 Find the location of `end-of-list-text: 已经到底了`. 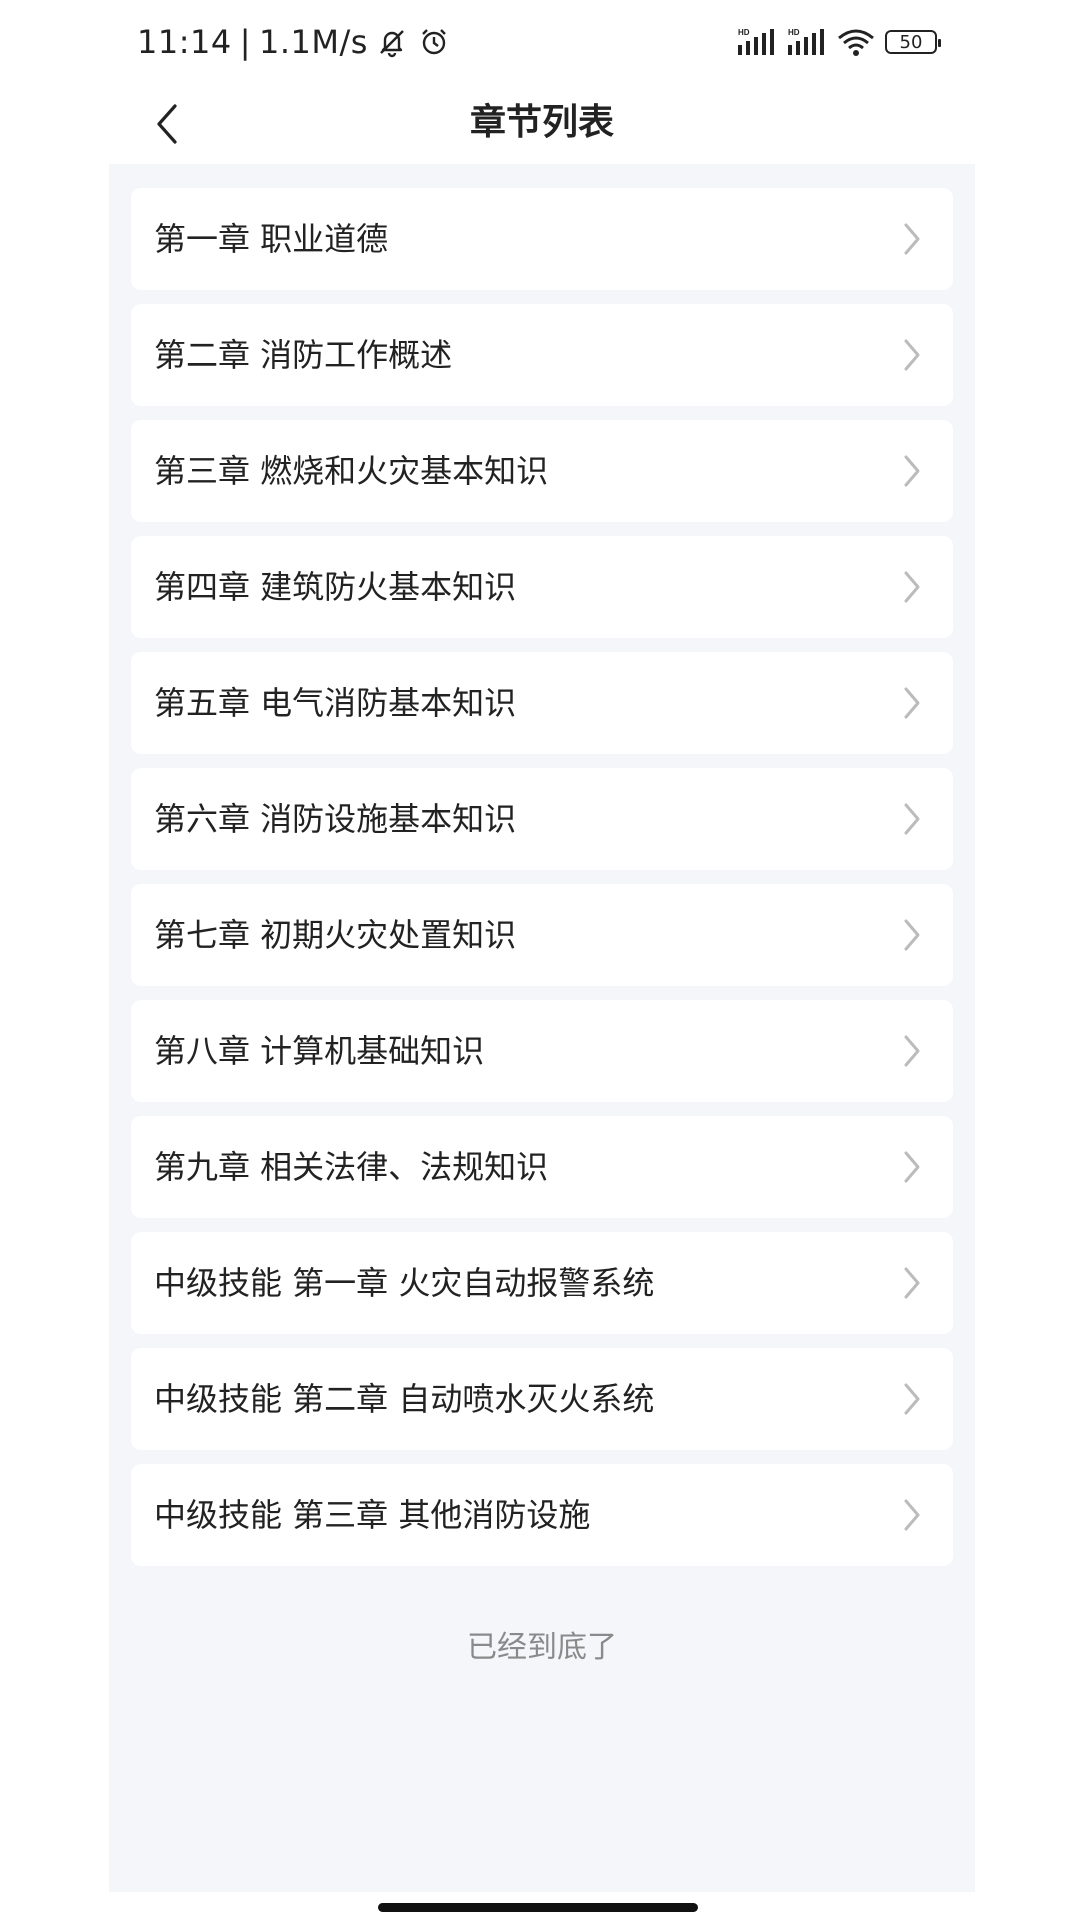

end-of-list-text: 已经到底了 is located at coordinates (542, 1647).